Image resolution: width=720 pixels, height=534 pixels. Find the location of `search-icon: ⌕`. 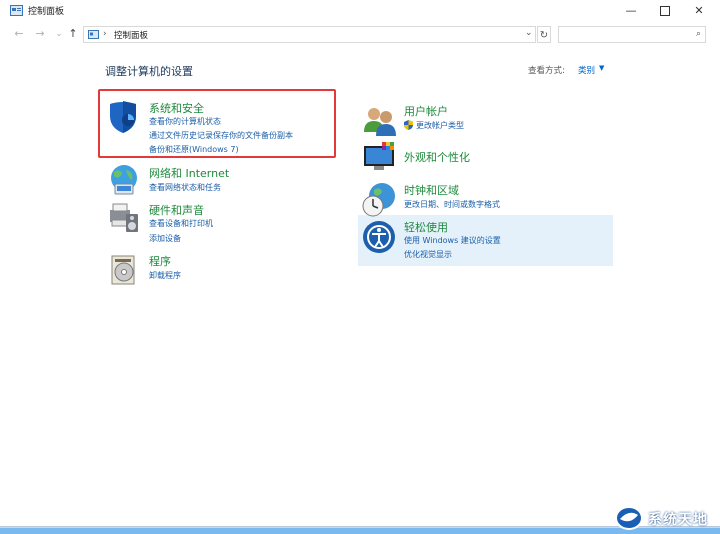

search-icon: ⌕ is located at coordinates (698, 34).